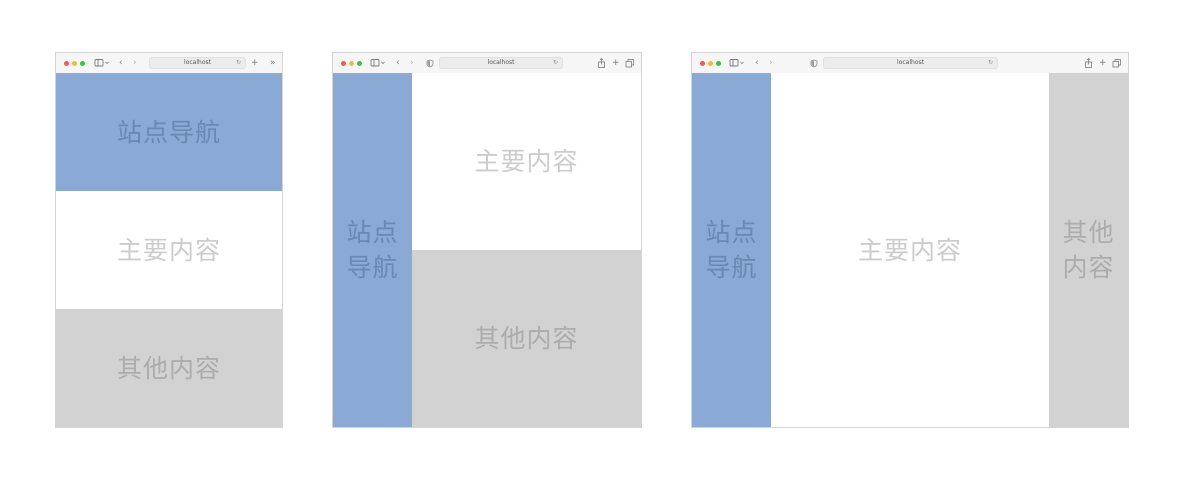 The image size is (1183, 479). I want to click on browser-toolbar: ‹ › localhost ↻ + », so click(169, 63).